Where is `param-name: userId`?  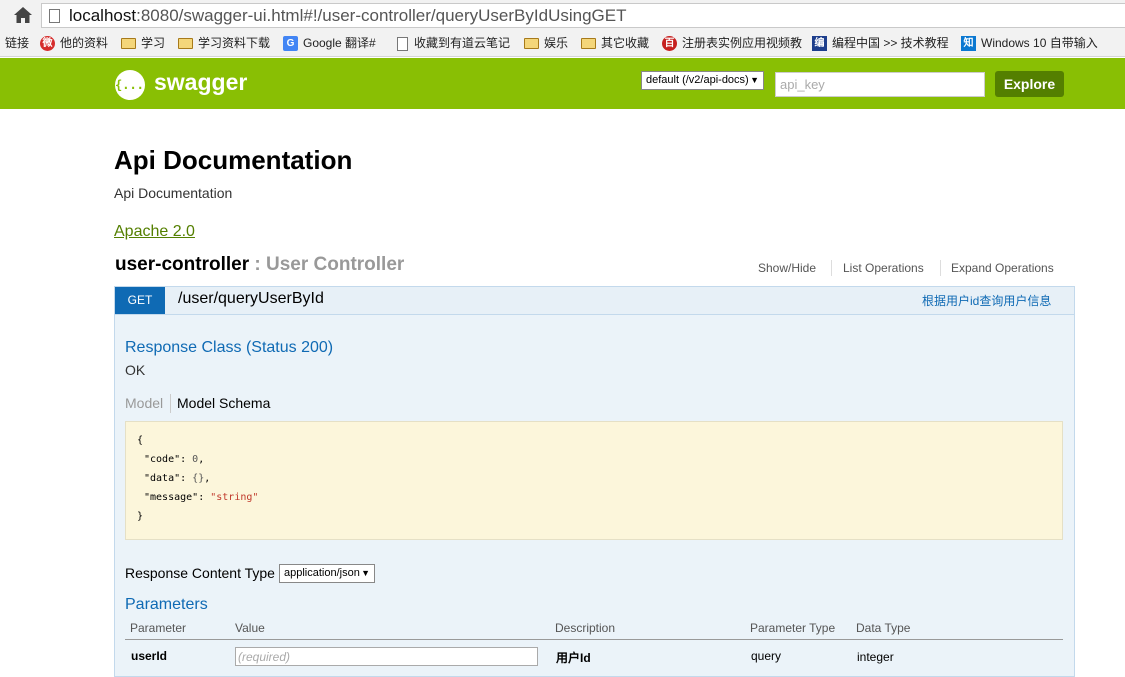
param-name: userId is located at coordinates (149, 656).